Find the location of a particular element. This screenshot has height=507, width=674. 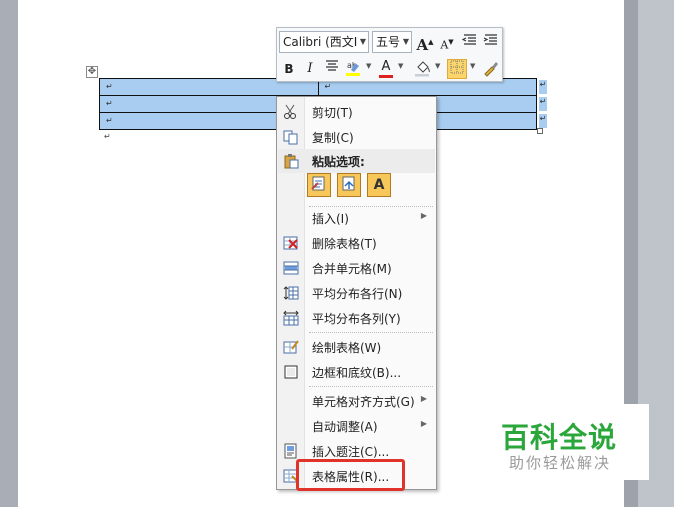

decrease-indent-icon is located at coordinates (468, 39).